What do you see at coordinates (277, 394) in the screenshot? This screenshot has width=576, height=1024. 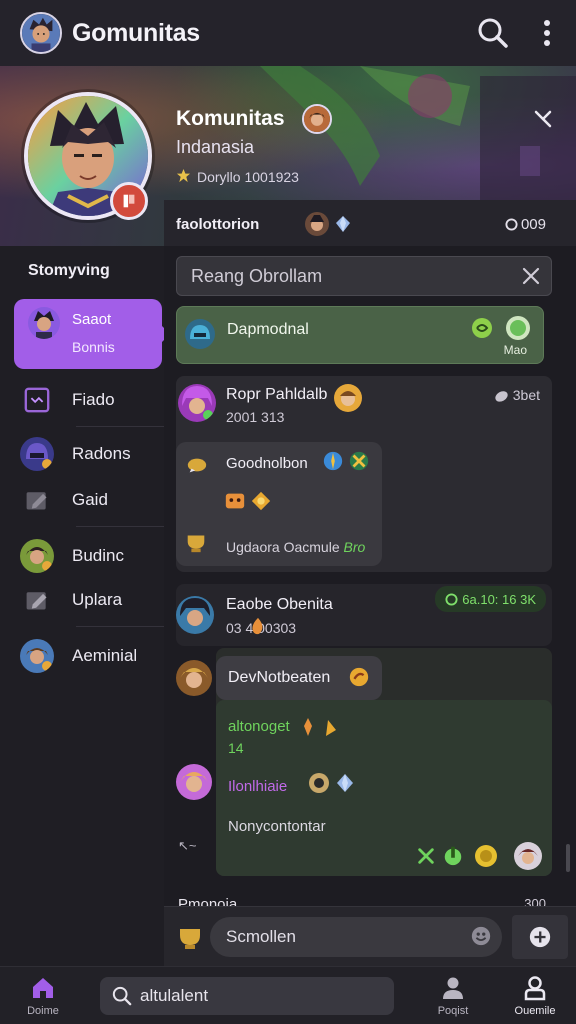 I see `post-author: Ropr Pahldalb` at bounding box center [277, 394].